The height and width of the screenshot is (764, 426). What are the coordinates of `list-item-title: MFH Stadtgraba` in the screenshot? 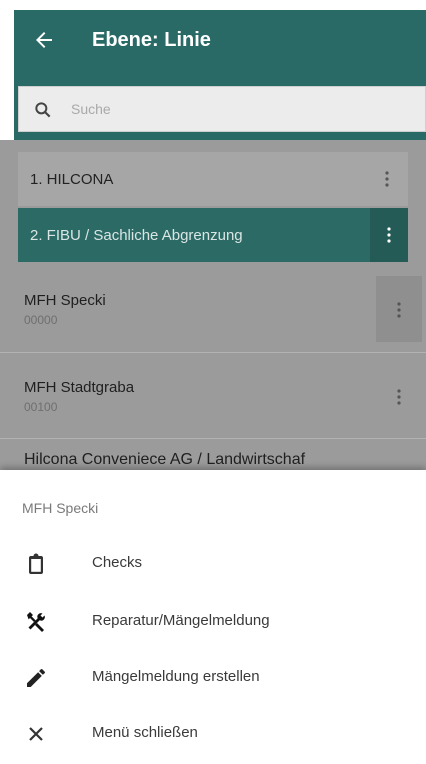 It's located at (79, 387).